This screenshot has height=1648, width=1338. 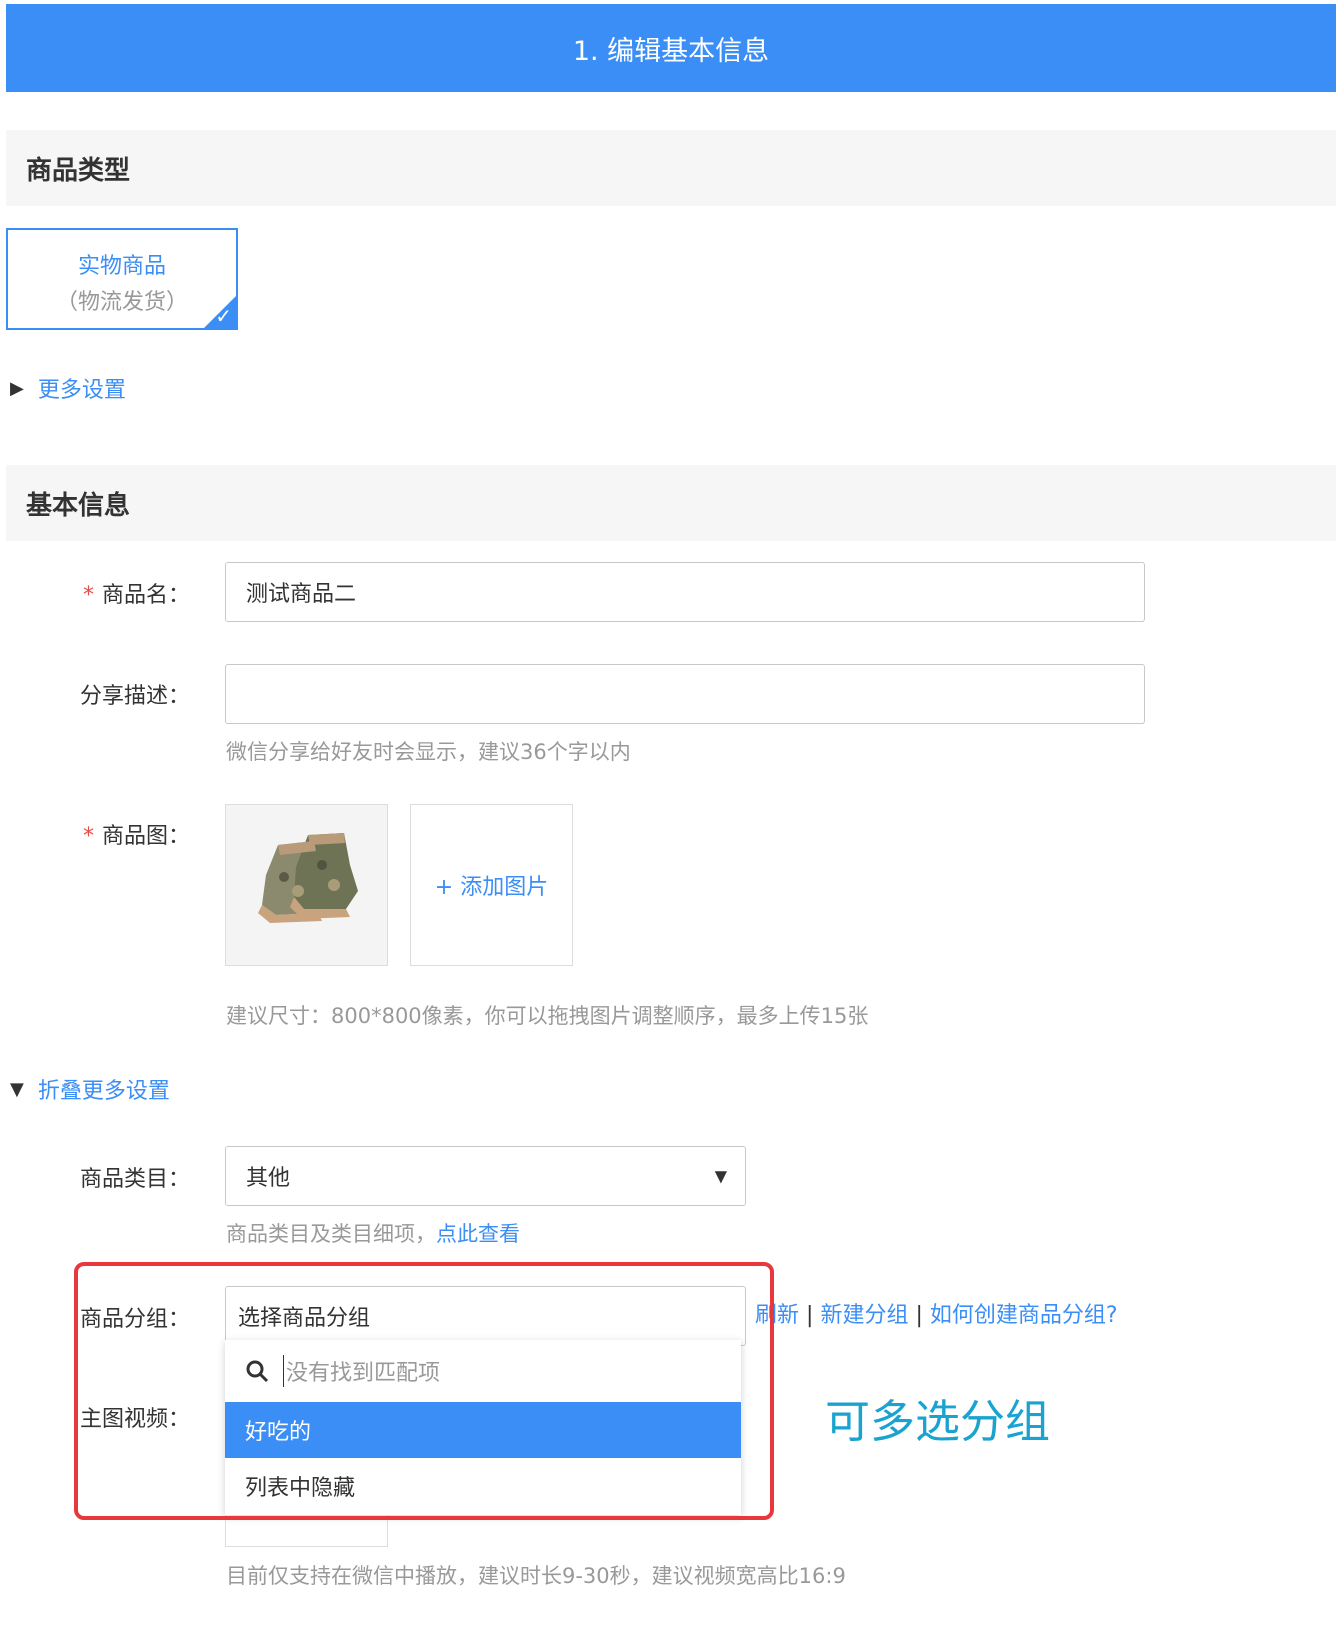 I want to click on share-desc-hint: 微信分享给好友时会显示，建议36个字以内, so click(x=428, y=752).